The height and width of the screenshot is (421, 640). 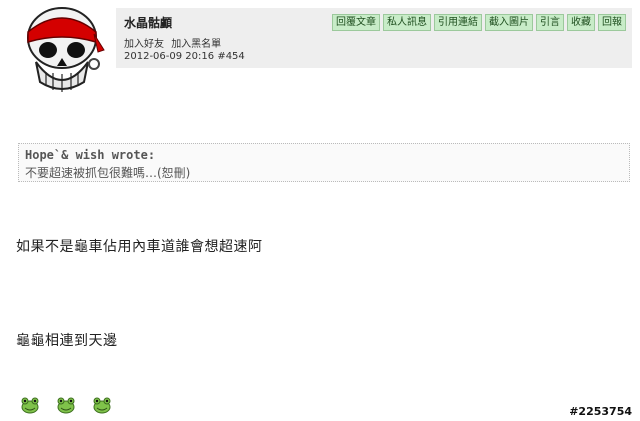 What do you see at coordinates (581, 22) in the screenshot?
I see `favorite-button: 收藏` at bounding box center [581, 22].